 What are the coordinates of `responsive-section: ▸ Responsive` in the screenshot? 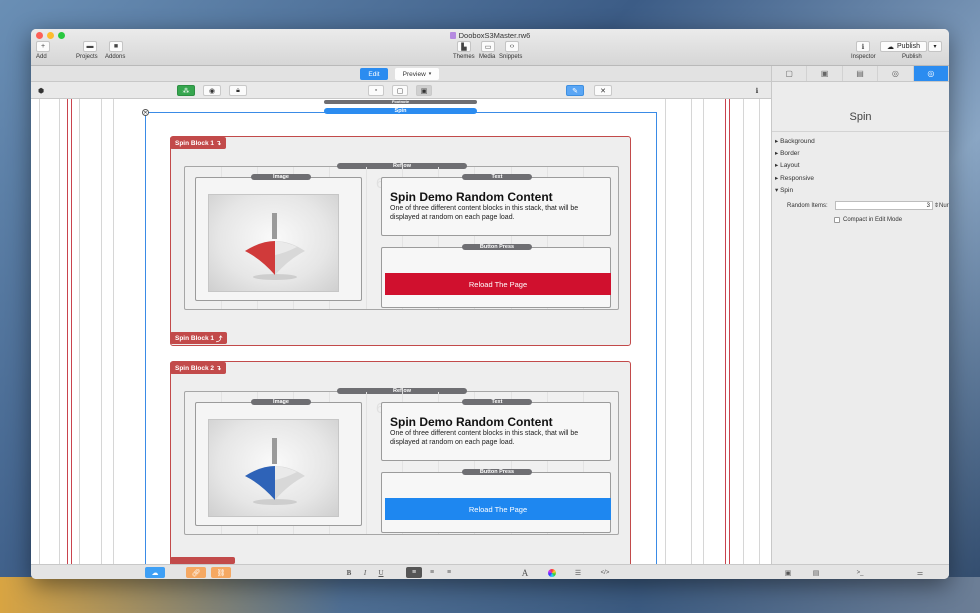 It's located at (794, 178).